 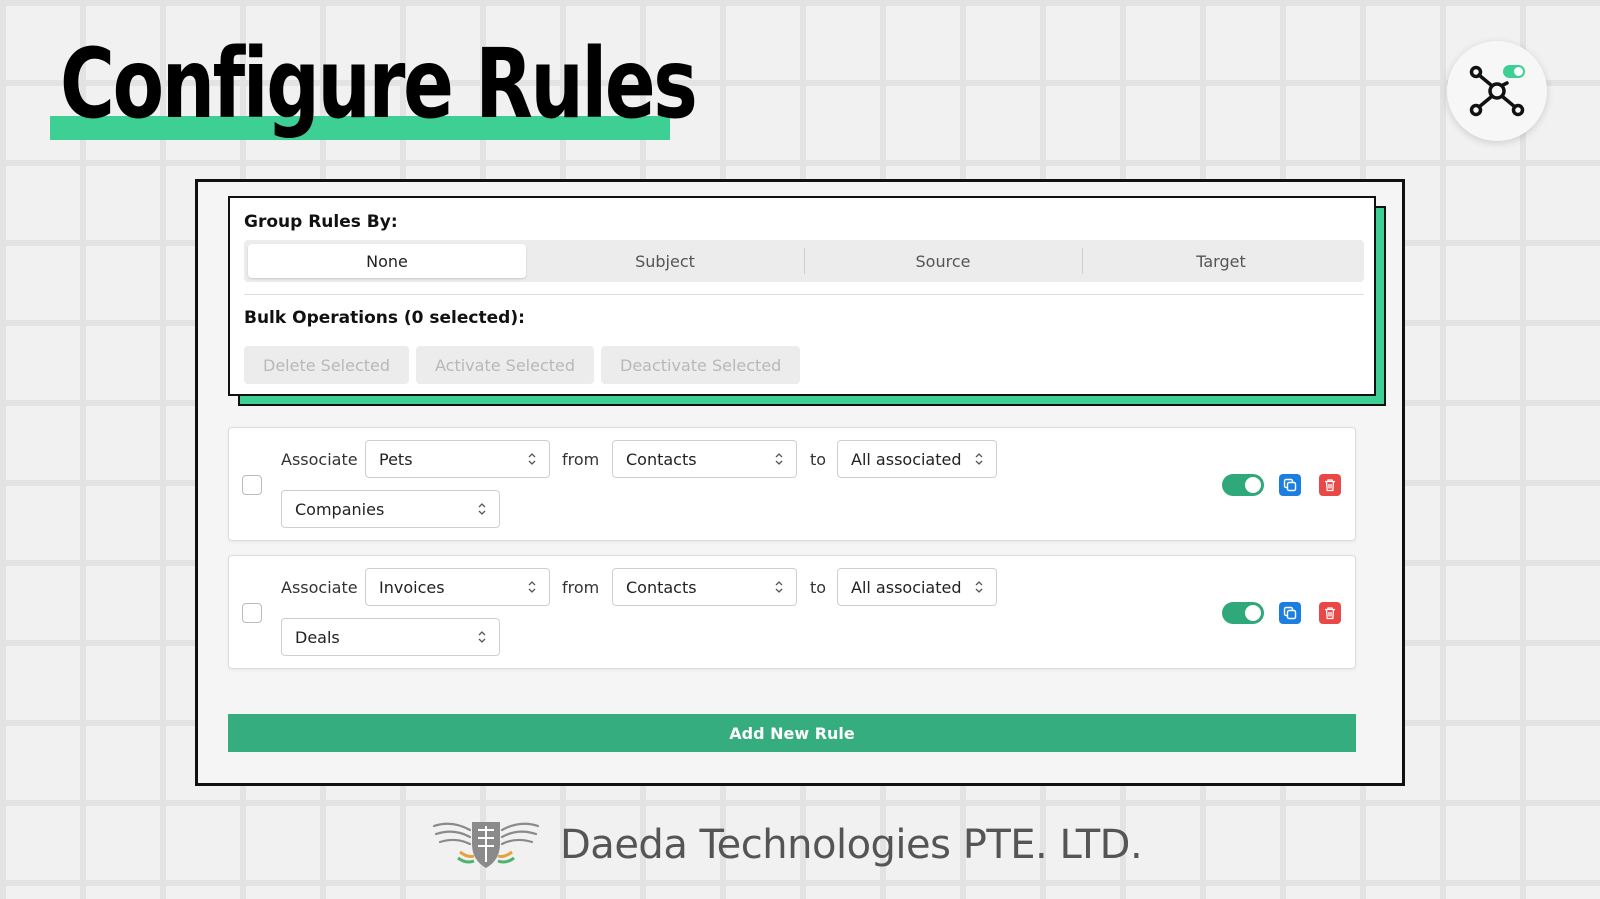 What do you see at coordinates (340, 509) in the screenshot?
I see `target-select-value: Companies` at bounding box center [340, 509].